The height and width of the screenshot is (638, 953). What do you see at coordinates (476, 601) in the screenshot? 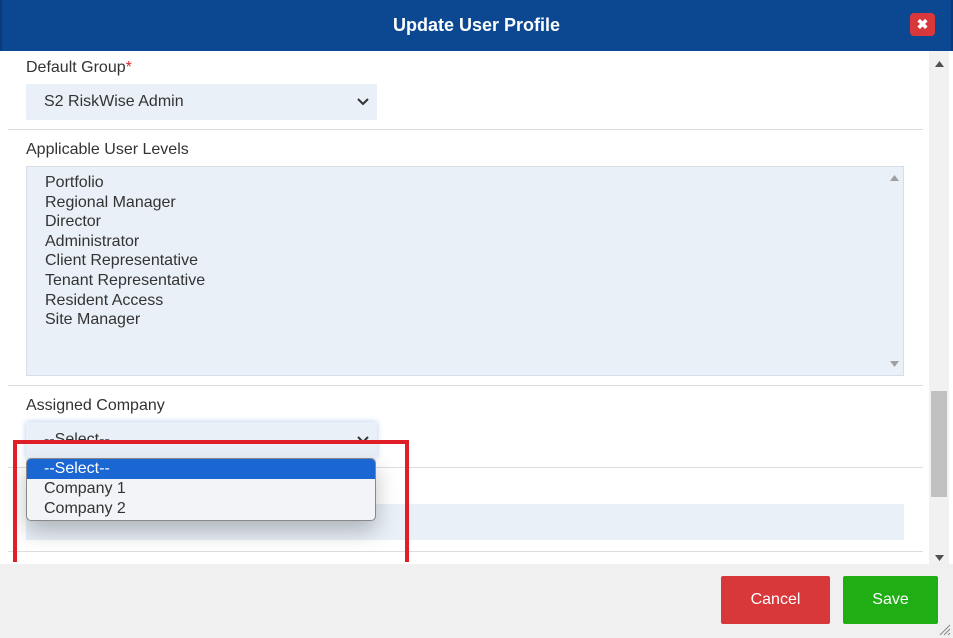
I see `dialog-footer: Cancel Save` at bounding box center [476, 601].